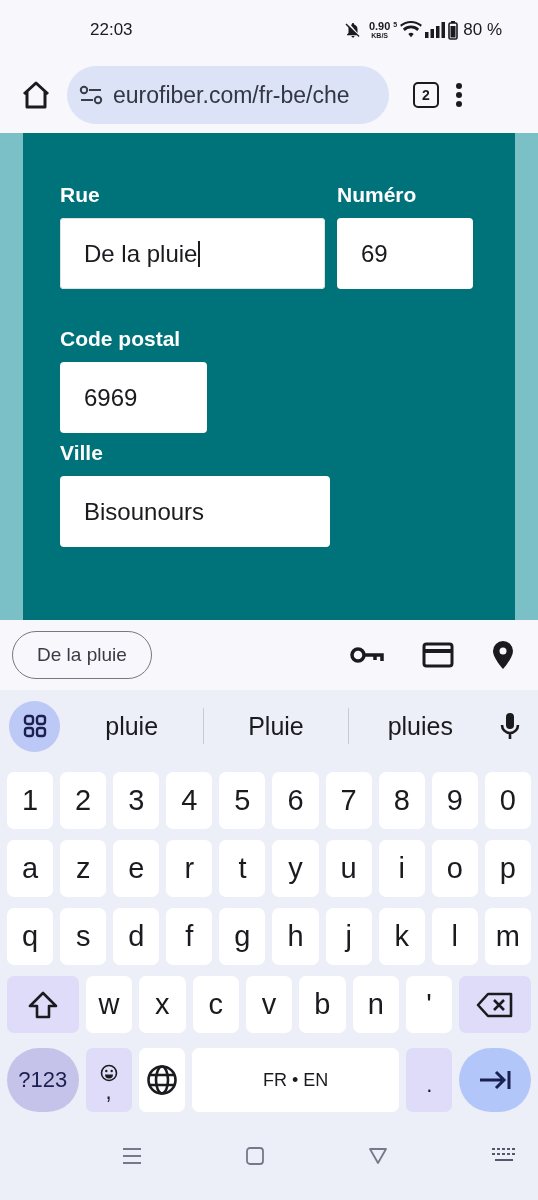 This screenshot has height=1200, width=538. What do you see at coordinates (189, 868) in the screenshot?
I see `keyboard-key: r` at bounding box center [189, 868].